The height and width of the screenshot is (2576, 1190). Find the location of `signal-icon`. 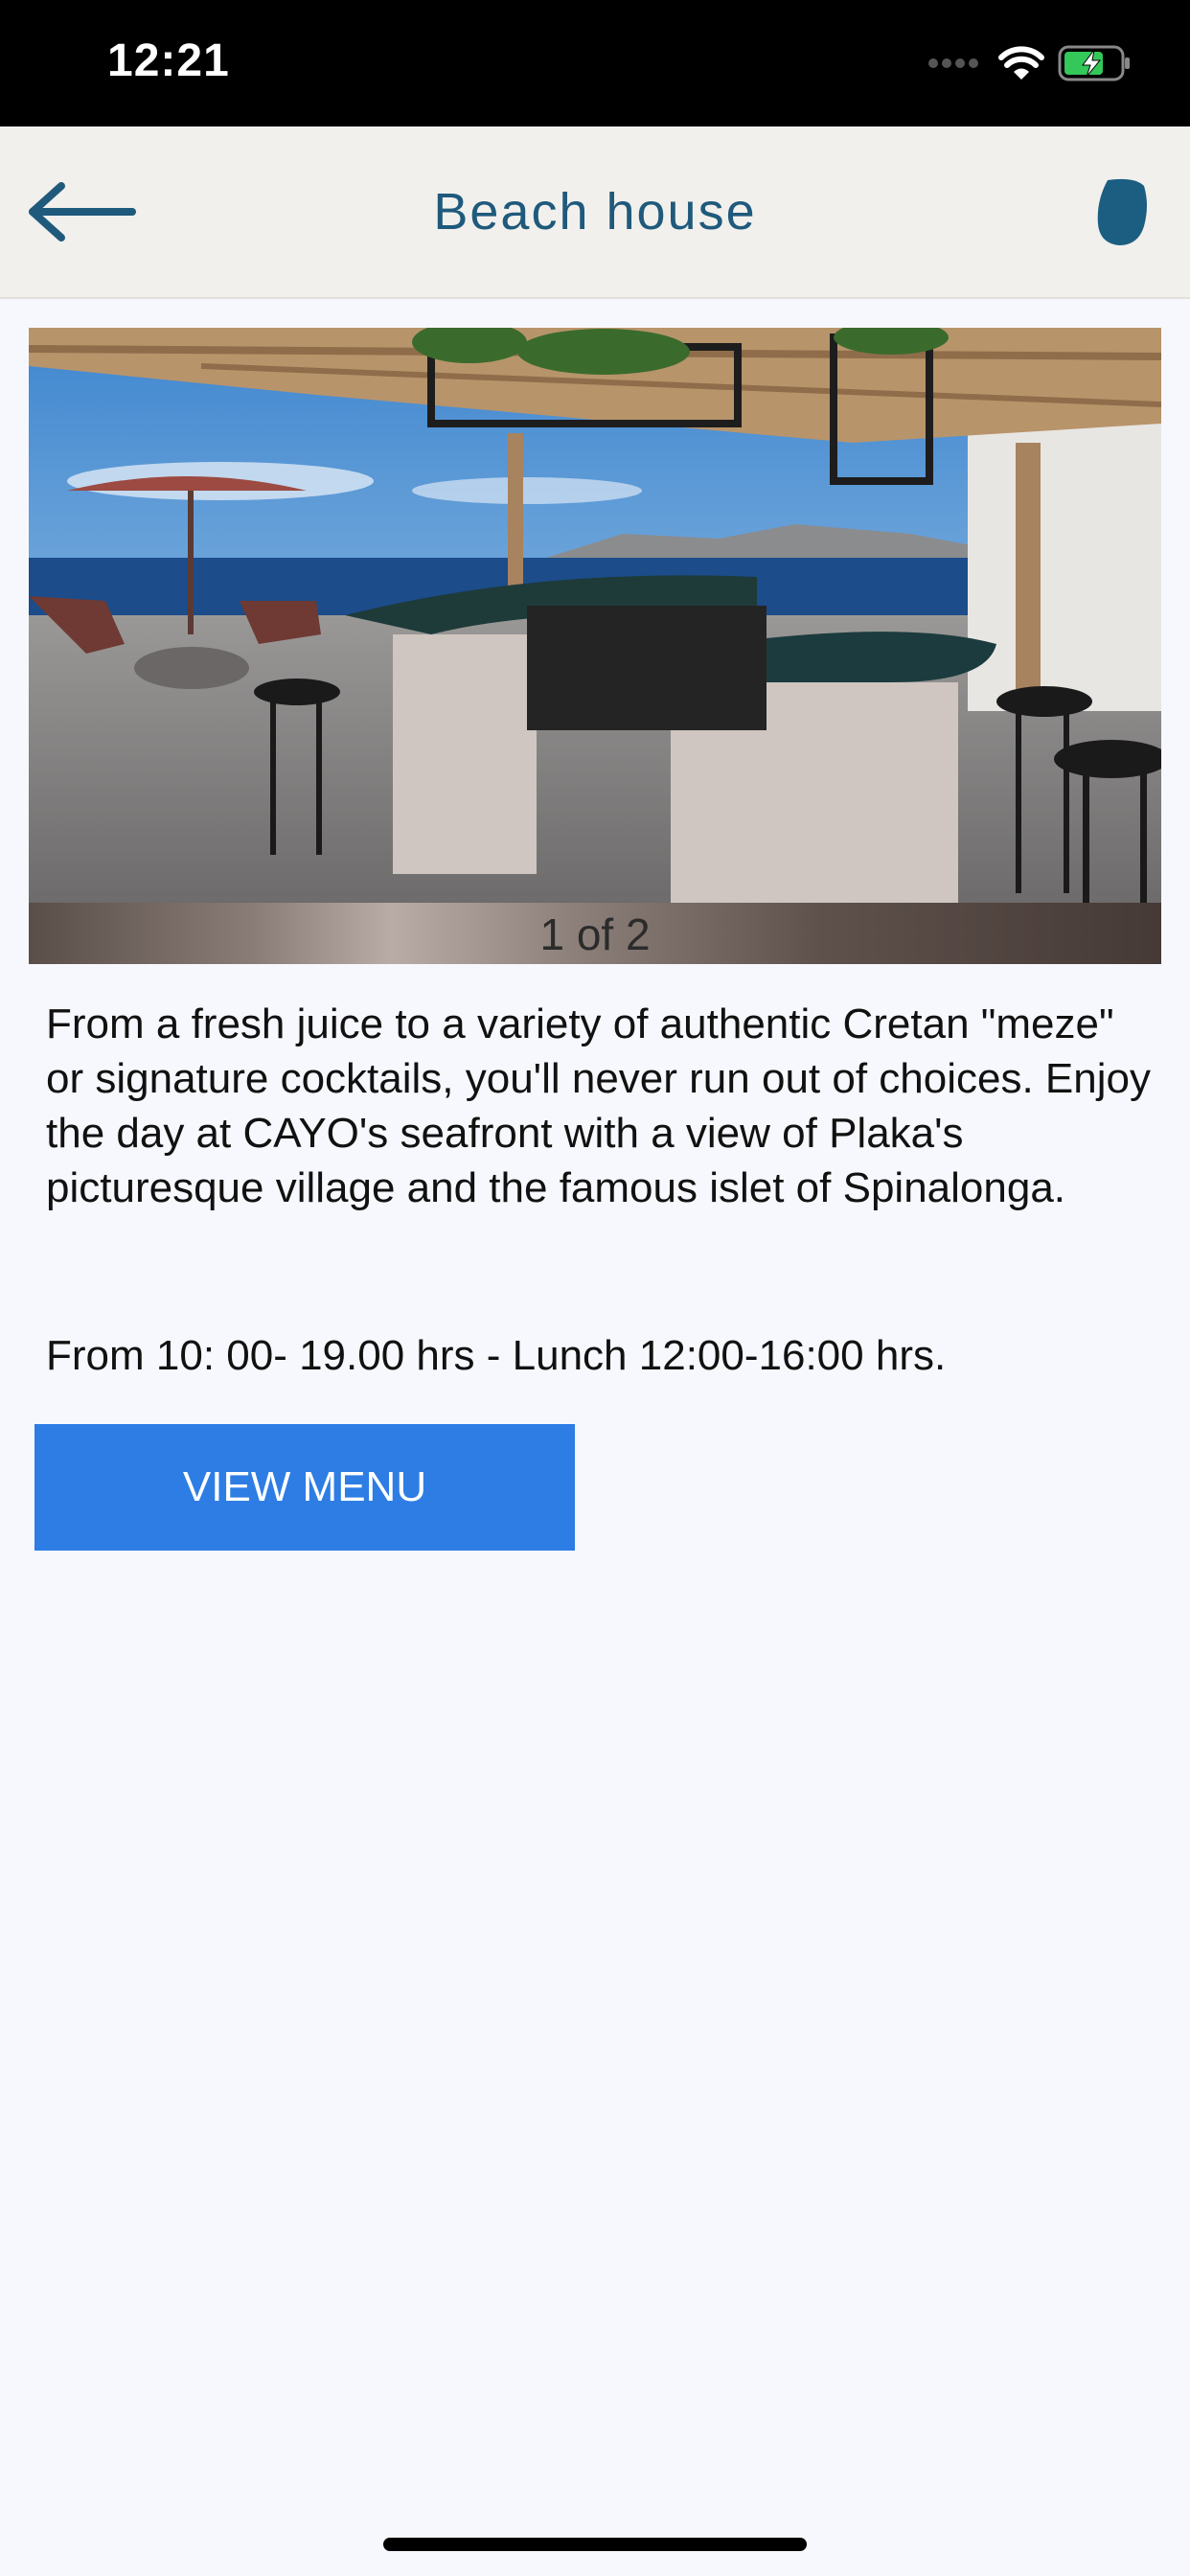

signal-icon is located at coordinates (953, 63).